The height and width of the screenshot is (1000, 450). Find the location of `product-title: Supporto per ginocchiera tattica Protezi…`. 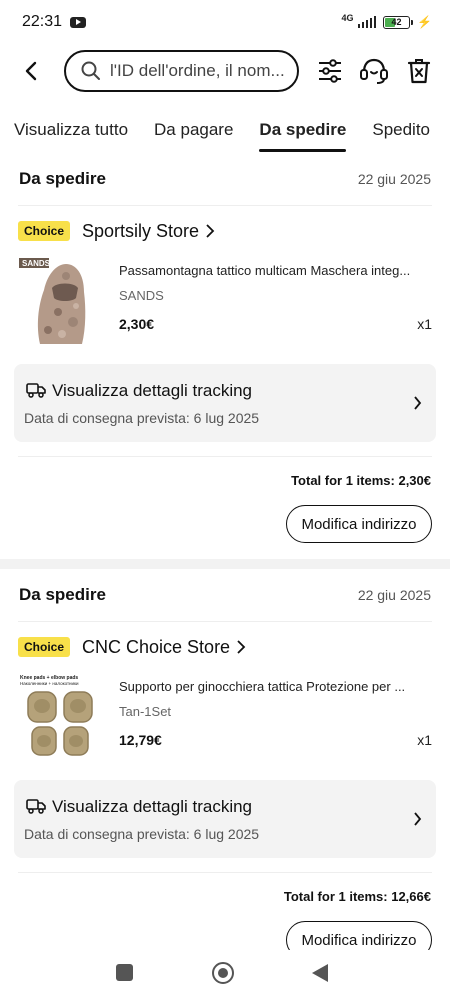

product-title: Supporto per ginocchiera tattica Protezi… is located at coordinates (262, 686).